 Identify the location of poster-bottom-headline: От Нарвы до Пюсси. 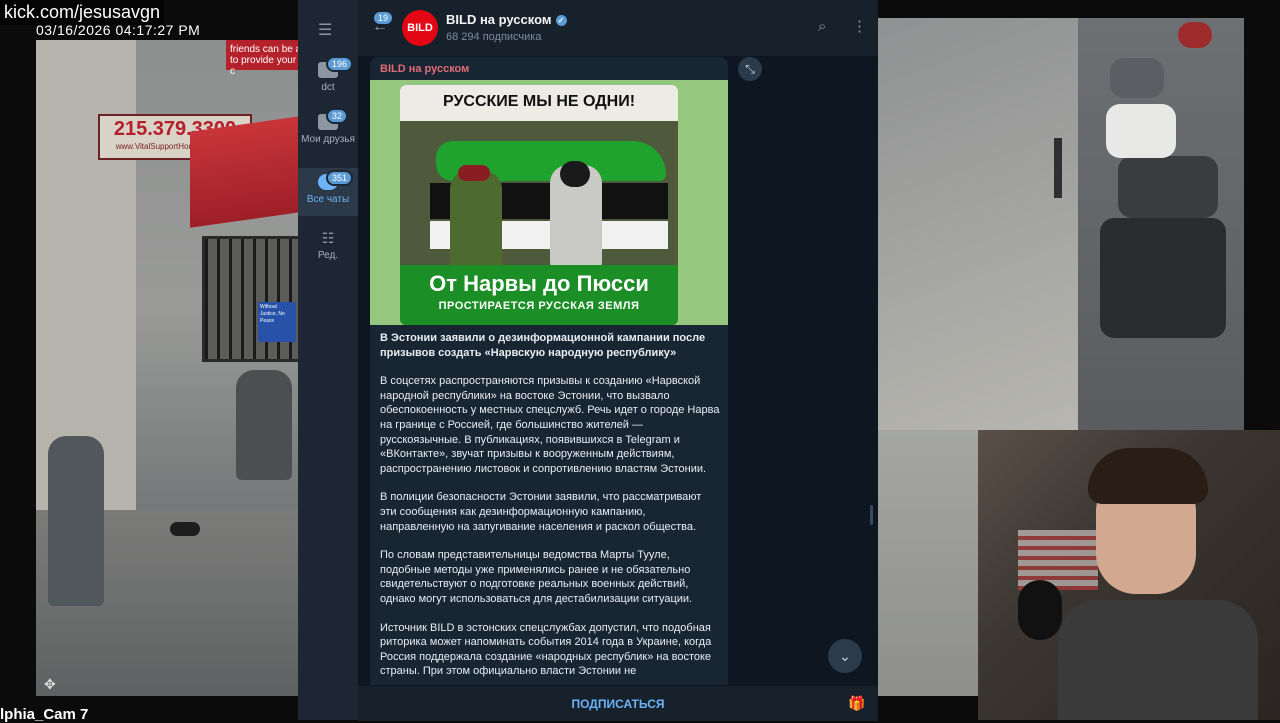
(539, 283).